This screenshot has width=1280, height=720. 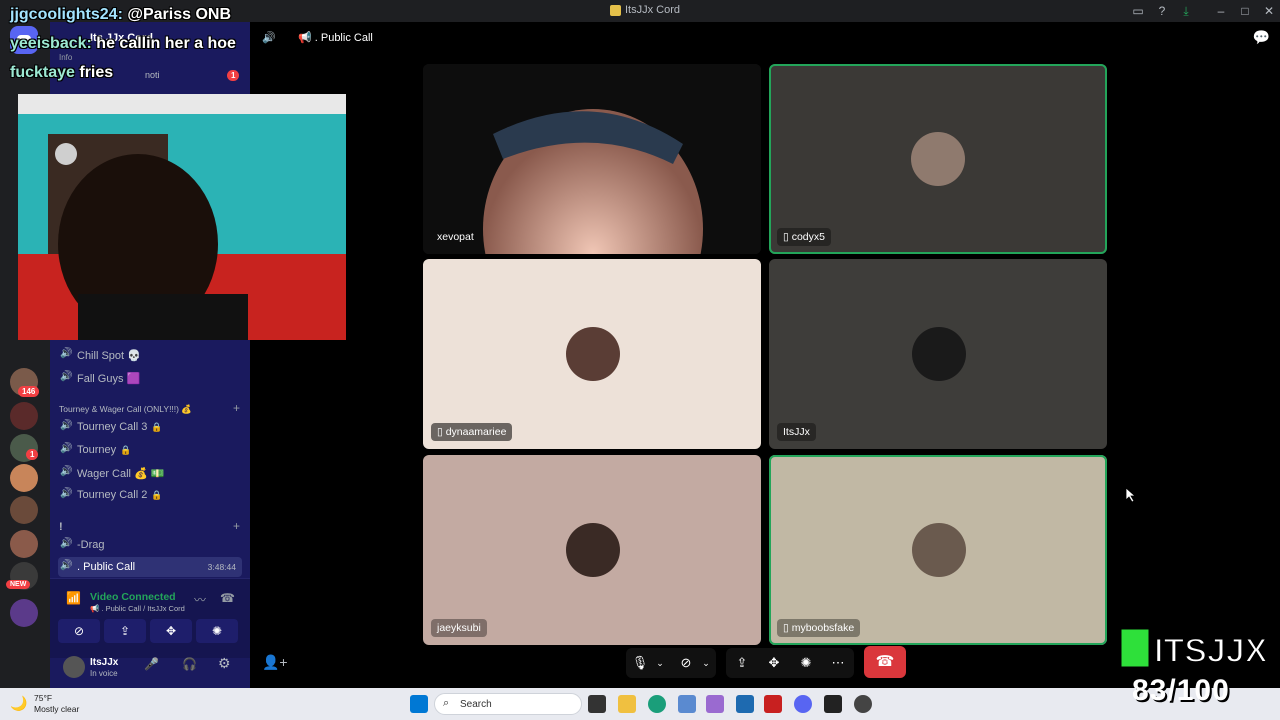 I want to click on noise-suppression-icon: 〰, so click(x=200, y=599).